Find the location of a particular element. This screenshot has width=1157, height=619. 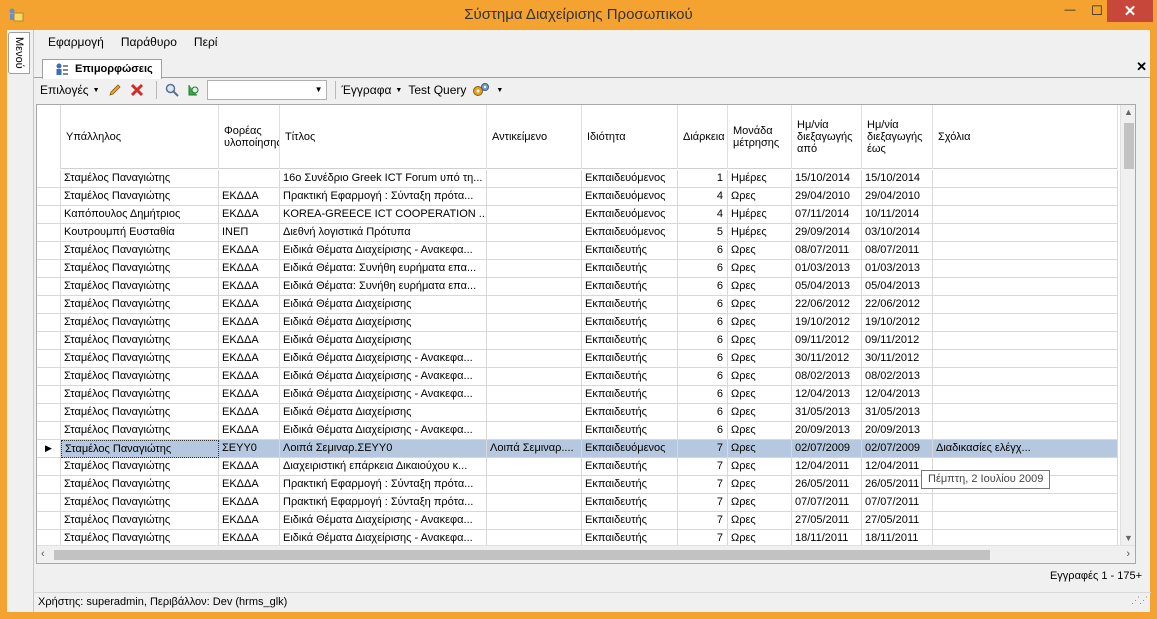

cell-date-to: 05/04/2013 is located at coordinates (897, 287).